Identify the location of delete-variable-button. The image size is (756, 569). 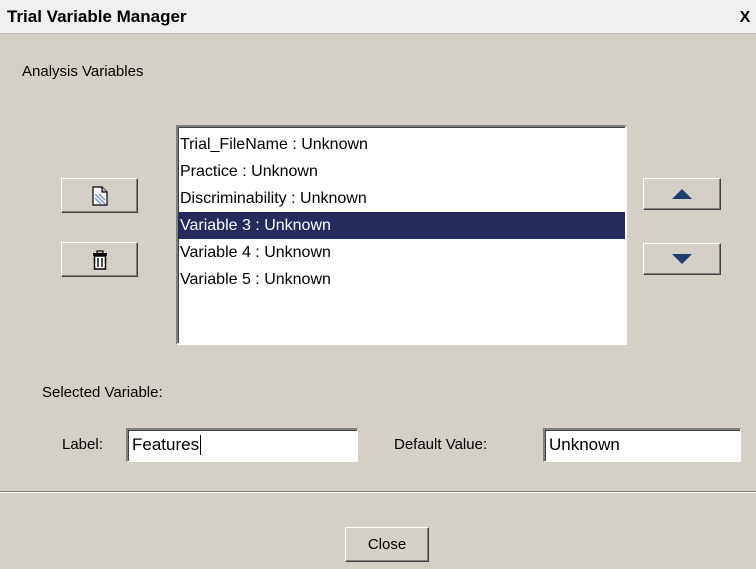
(99, 259).